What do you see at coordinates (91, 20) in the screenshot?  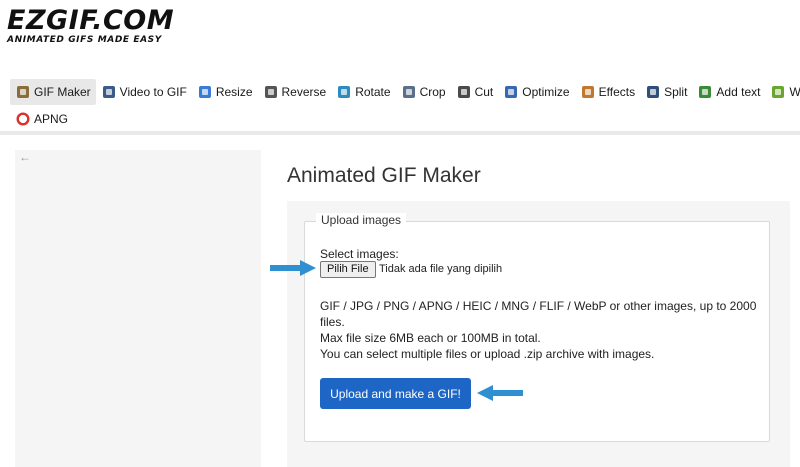 I see `logo-text: EZGIF.COM` at bounding box center [91, 20].